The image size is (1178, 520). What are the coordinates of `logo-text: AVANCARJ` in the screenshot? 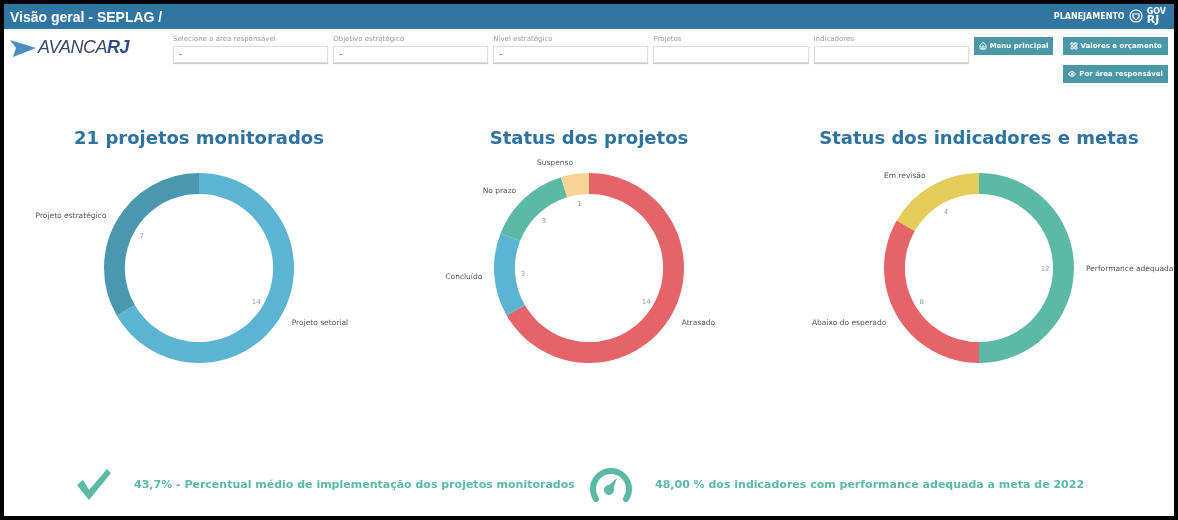 It's located at (84, 47).